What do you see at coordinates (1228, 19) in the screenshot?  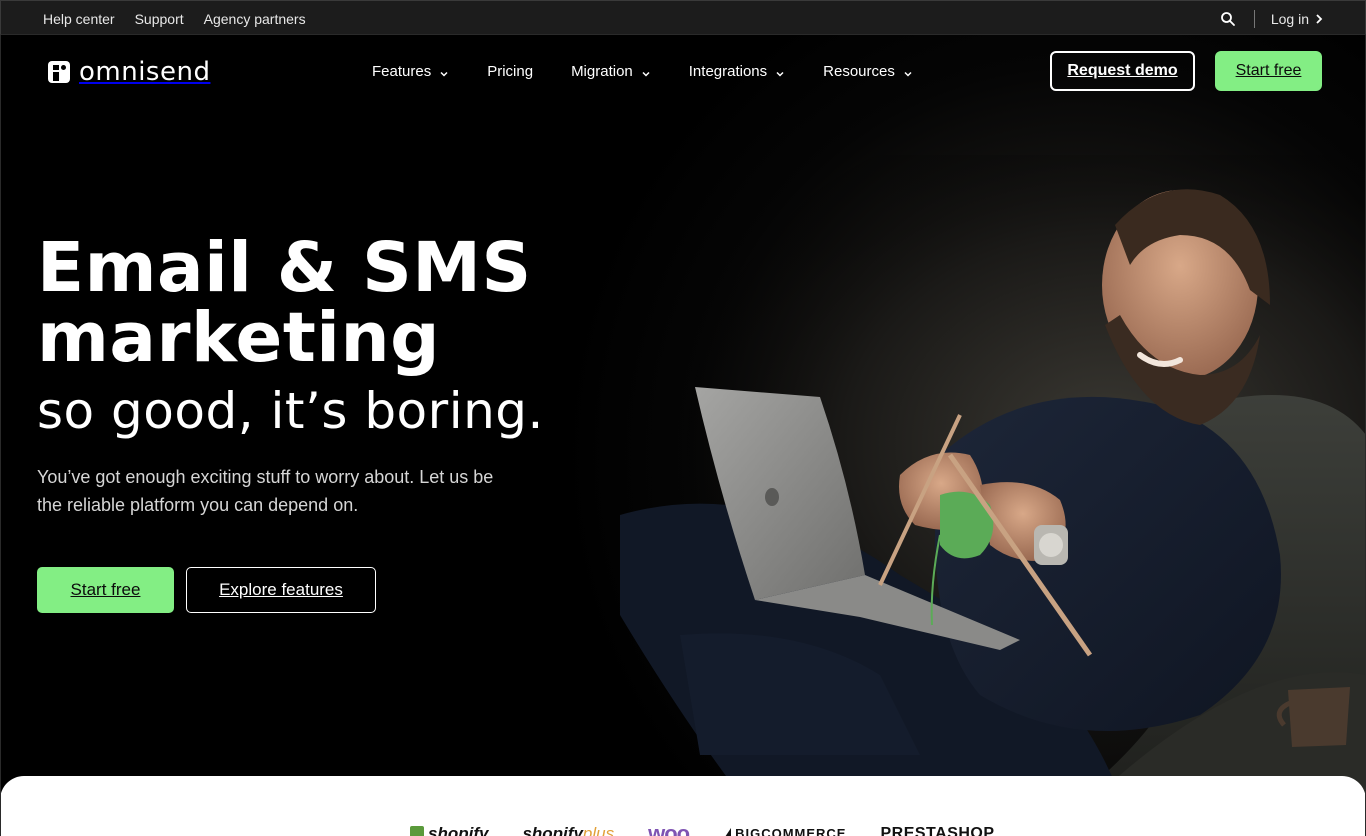 I see `search-icon` at bounding box center [1228, 19].